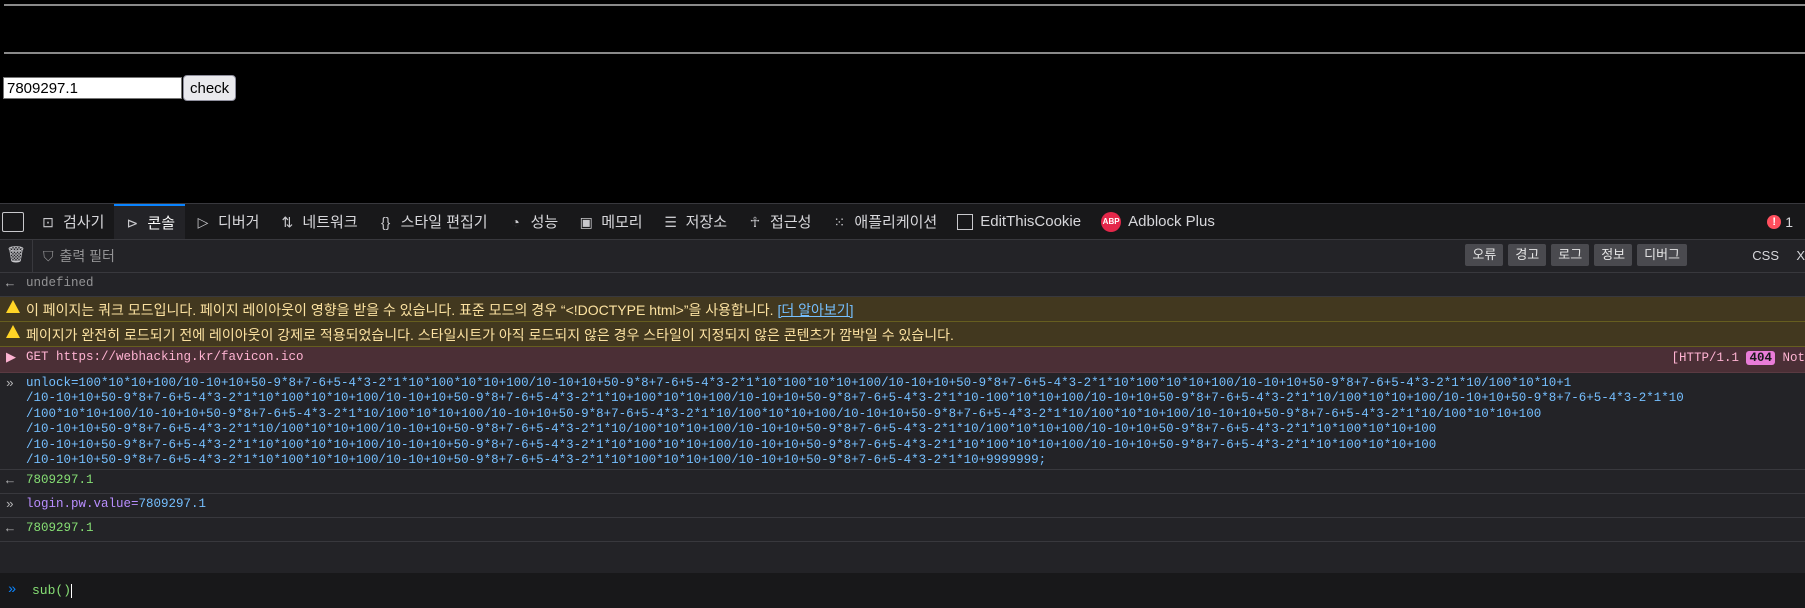  Describe the element at coordinates (16, 256) in the screenshot. I see `trash-icon: 🗑` at that location.